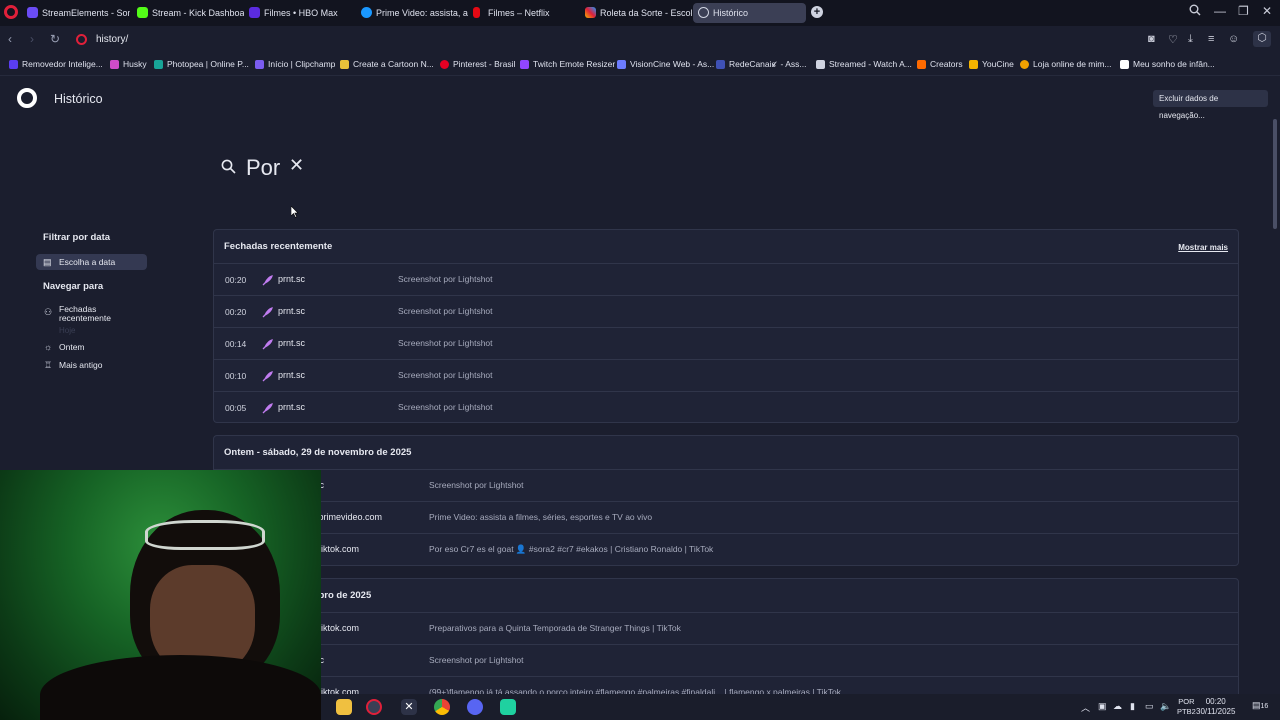 This screenshot has width=1280, height=720. Describe the element at coordinates (646, 13) in the screenshot. I see `tab-label: Roleta da Sorte - Escolha` at that location.